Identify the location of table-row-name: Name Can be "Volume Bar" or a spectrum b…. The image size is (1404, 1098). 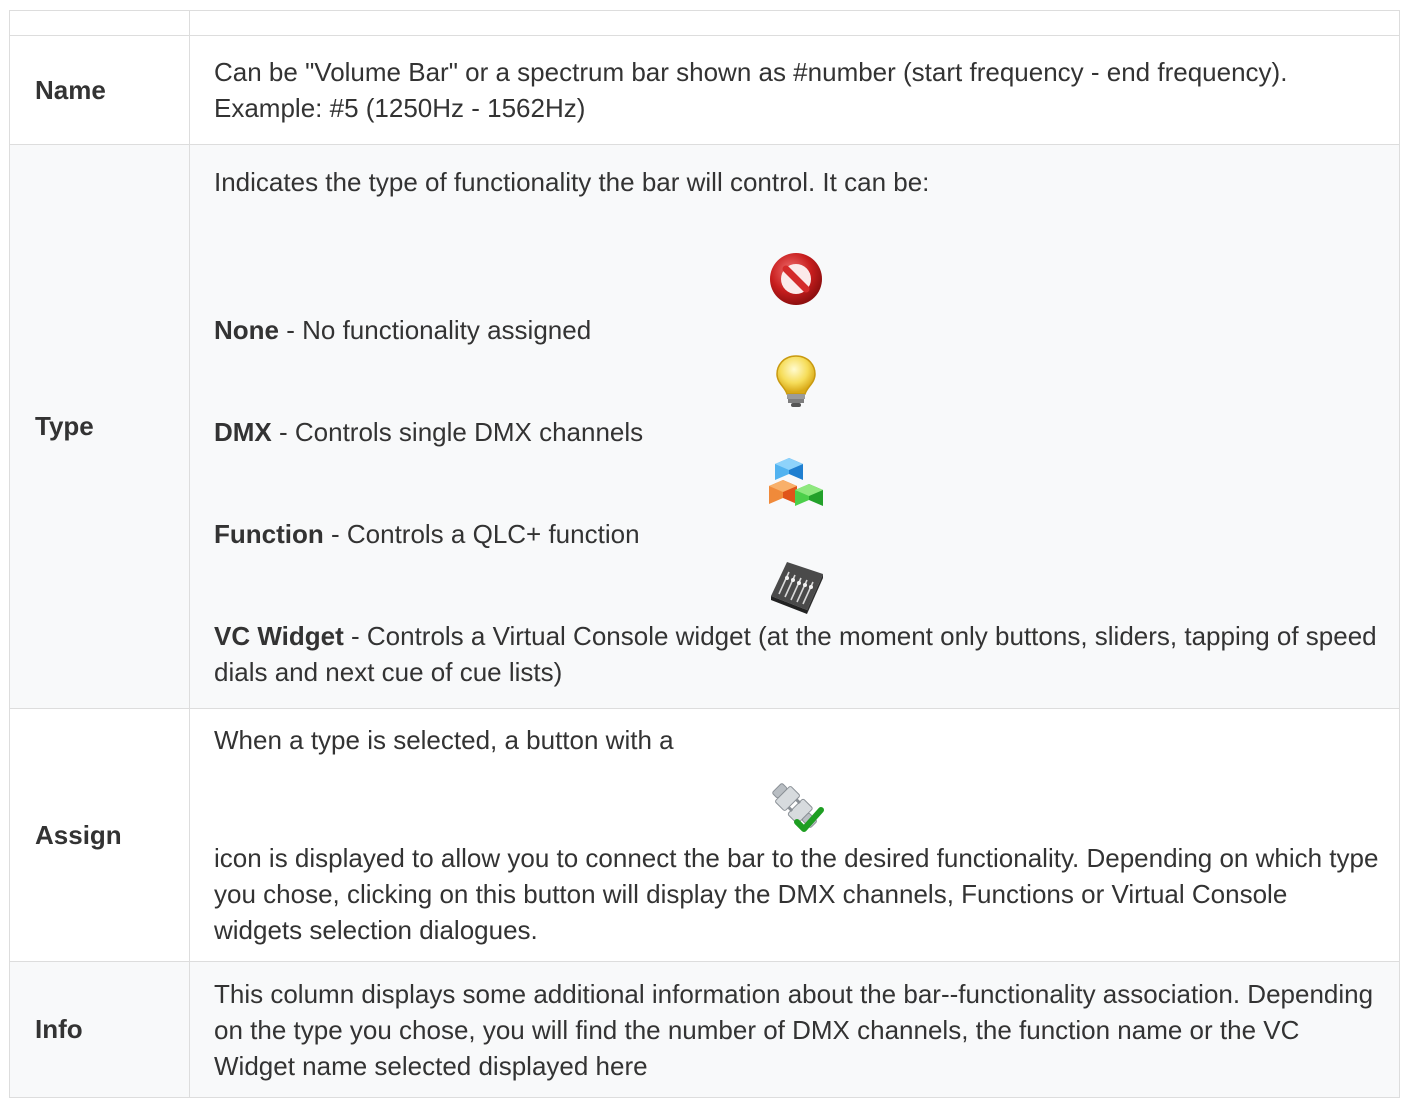
(704, 90).